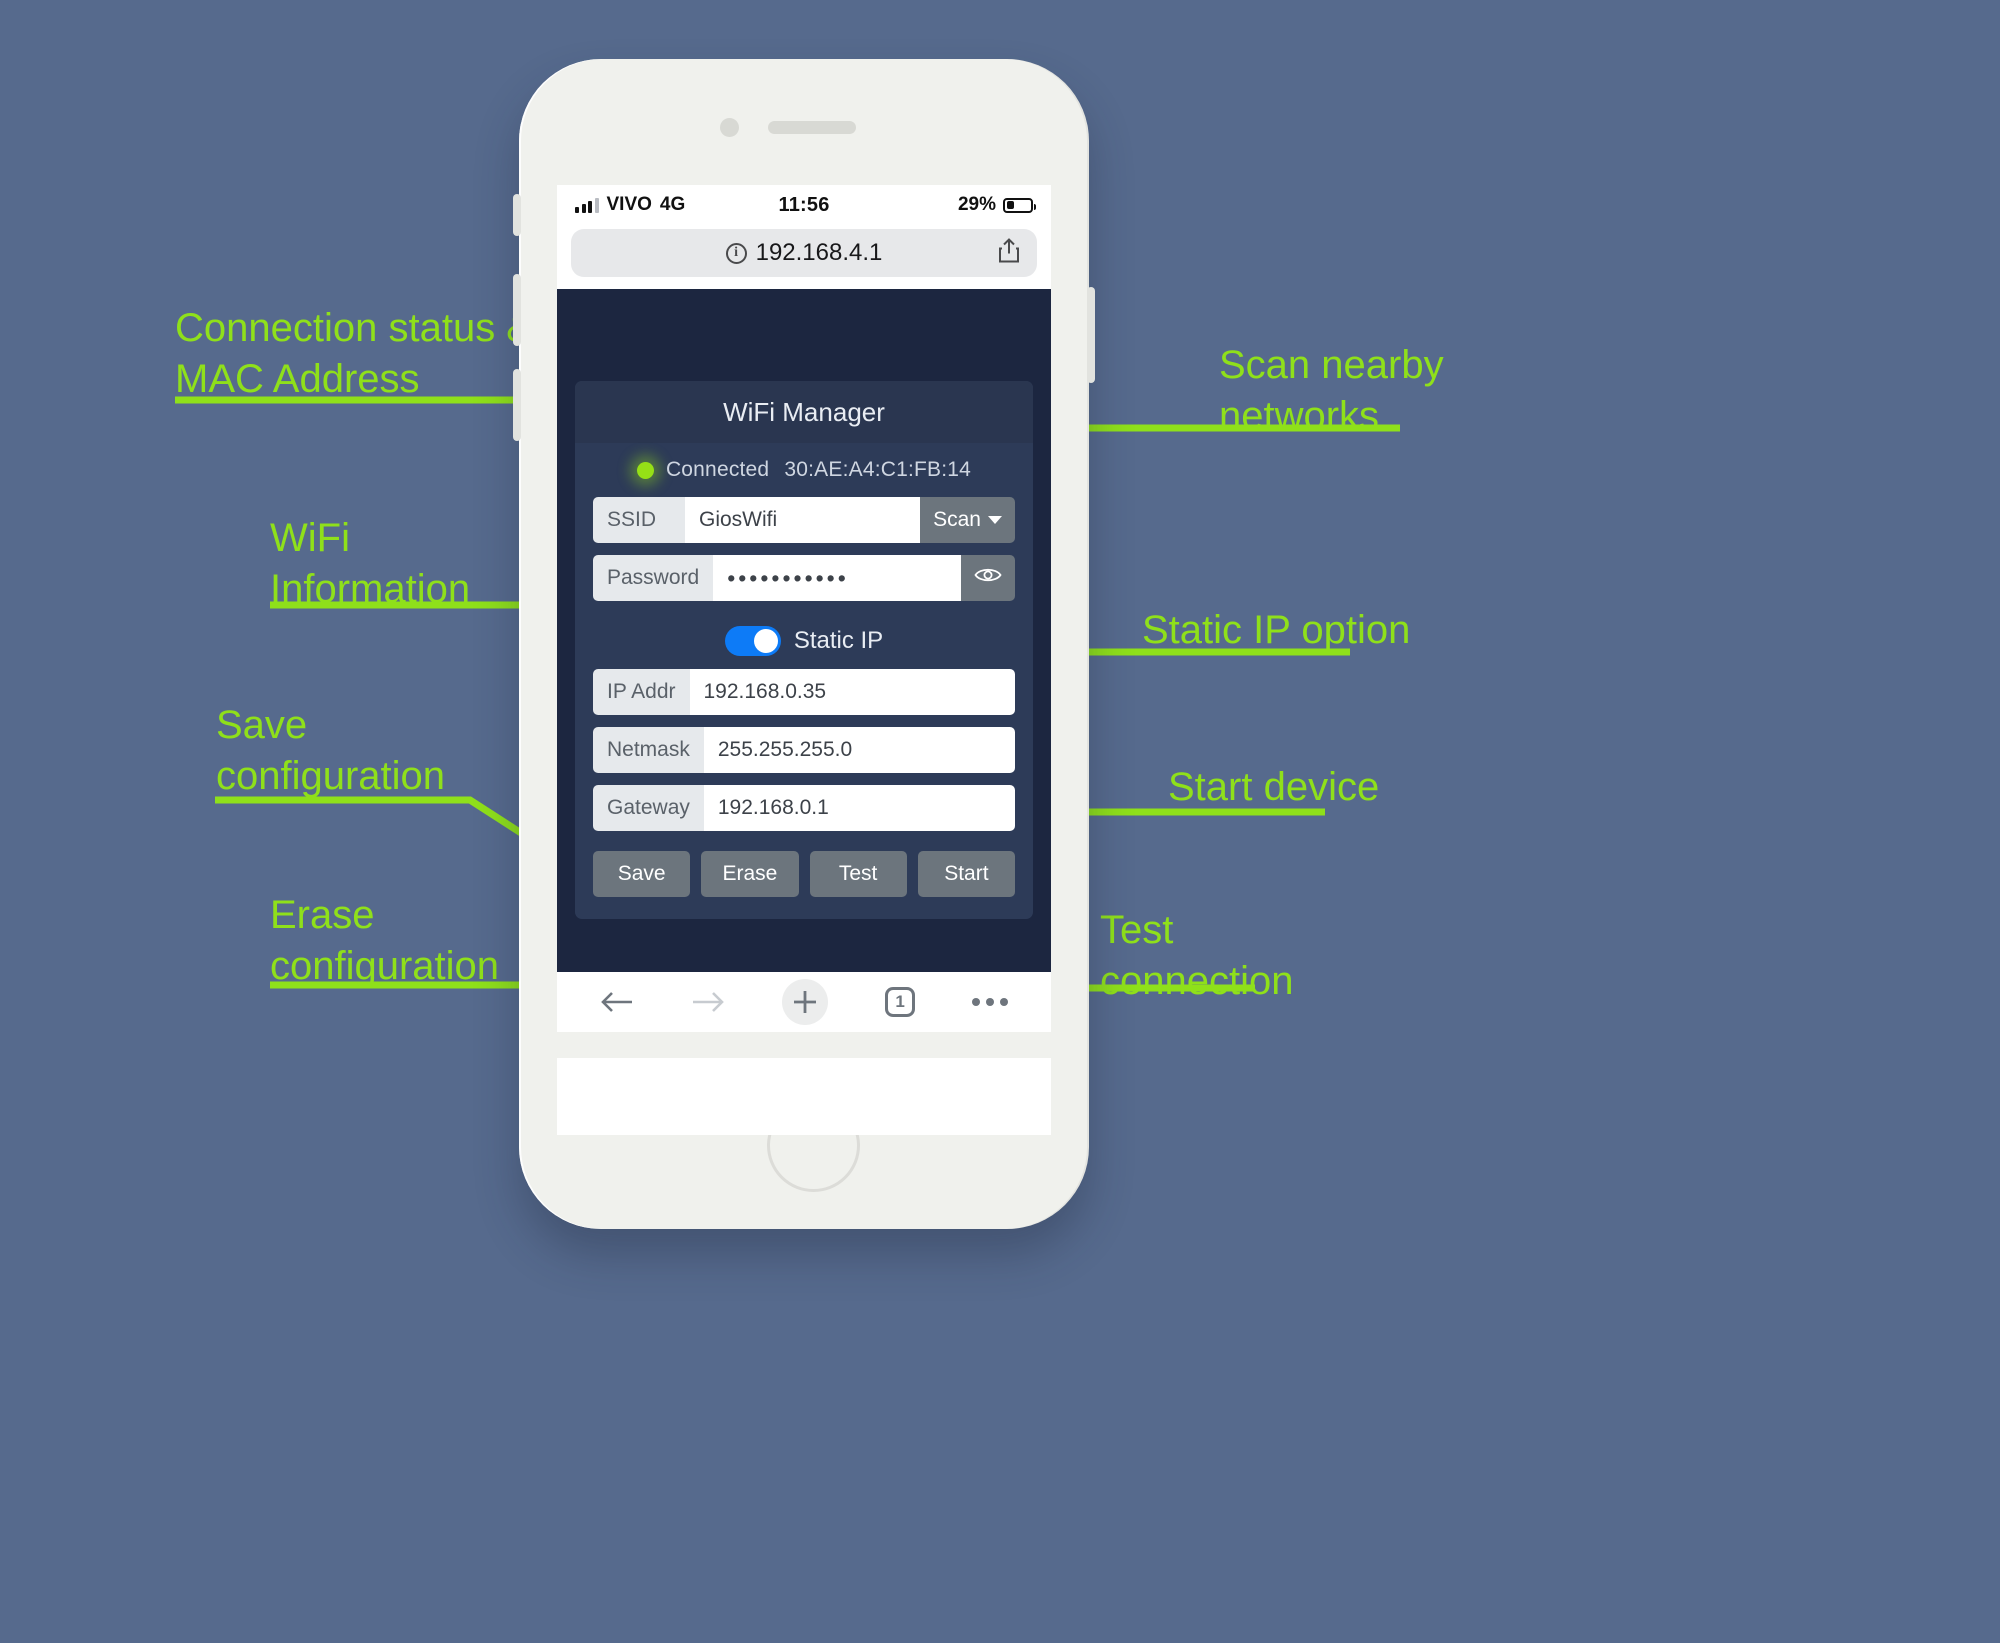  I want to click on ip-addr-field-group: IP Addr 192.168.0.35, so click(804, 692).